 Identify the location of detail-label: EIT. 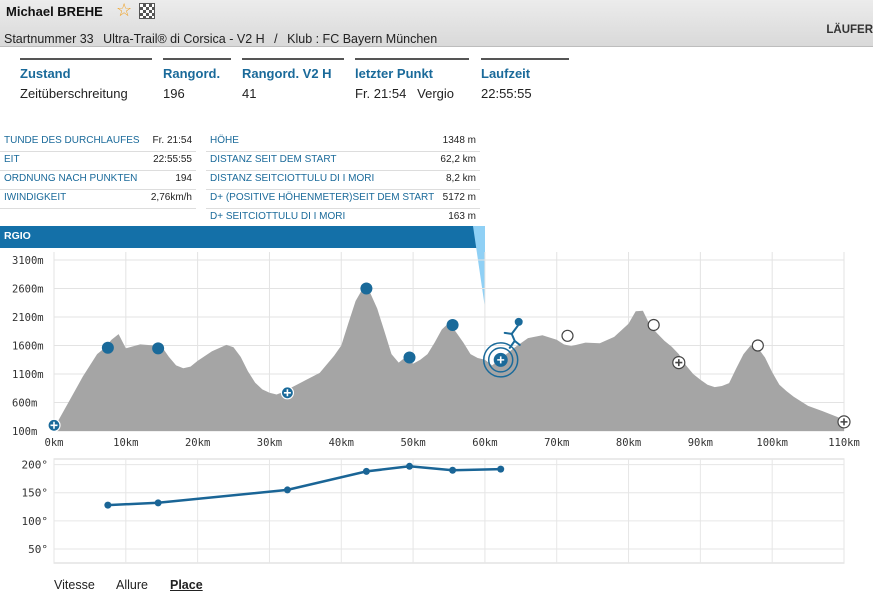
(12, 159).